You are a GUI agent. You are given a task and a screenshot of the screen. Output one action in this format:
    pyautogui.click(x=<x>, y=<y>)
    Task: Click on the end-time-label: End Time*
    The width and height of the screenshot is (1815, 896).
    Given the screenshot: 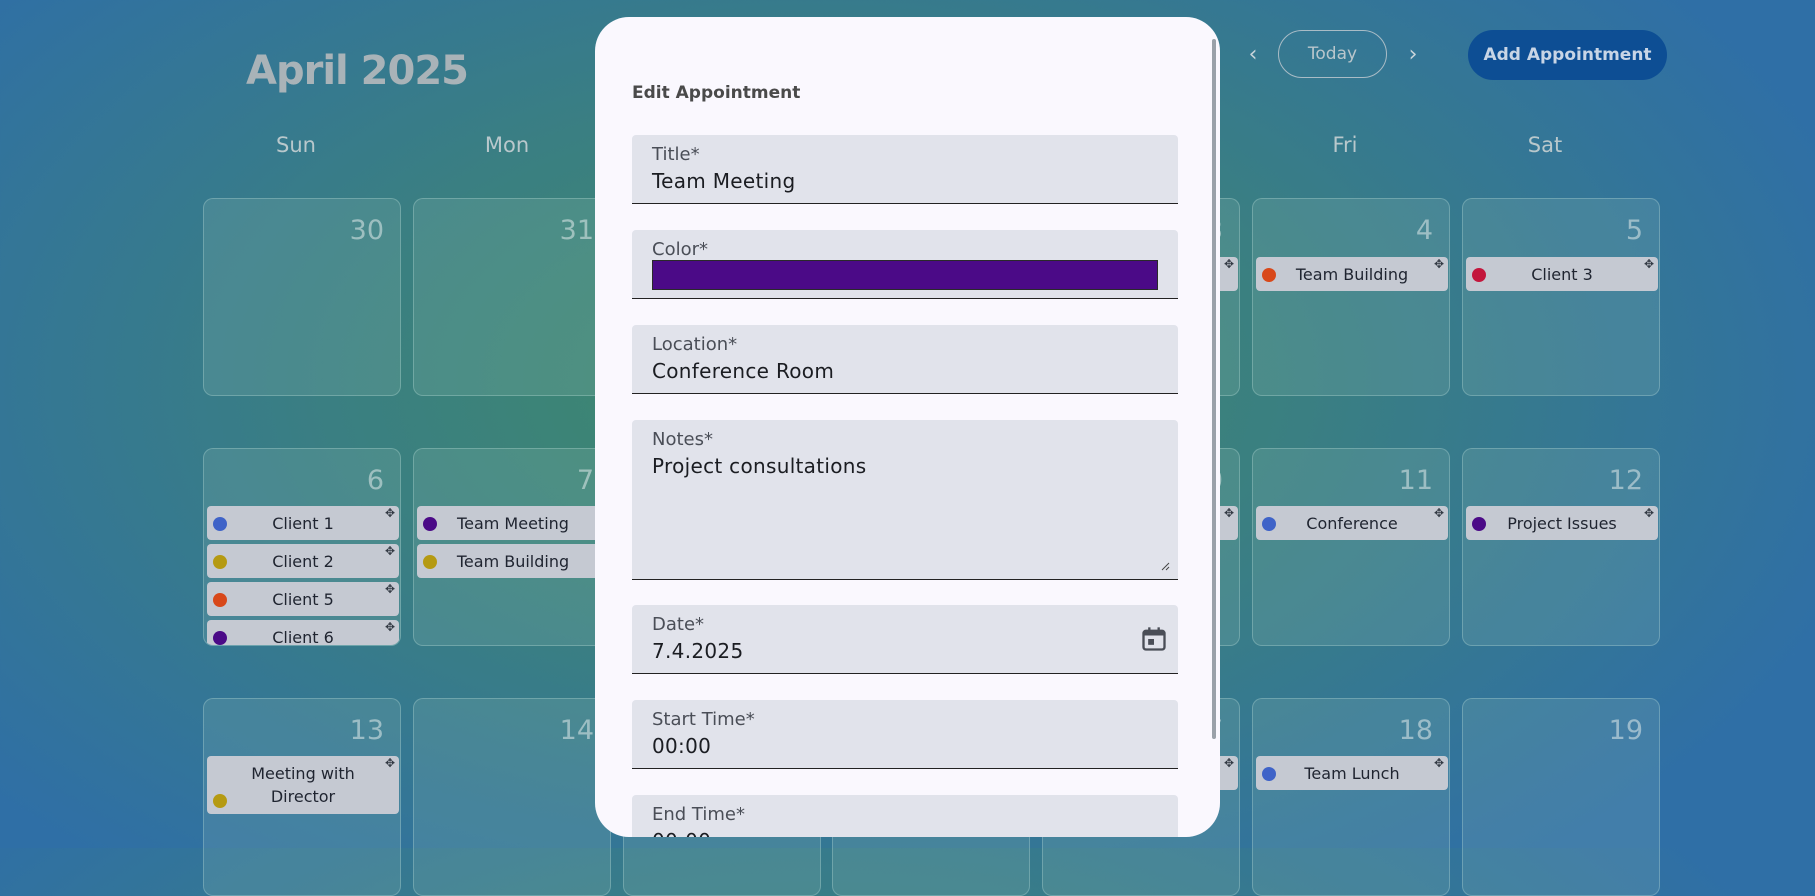 What is the action you would take?
    pyautogui.click(x=698, y=814)
    